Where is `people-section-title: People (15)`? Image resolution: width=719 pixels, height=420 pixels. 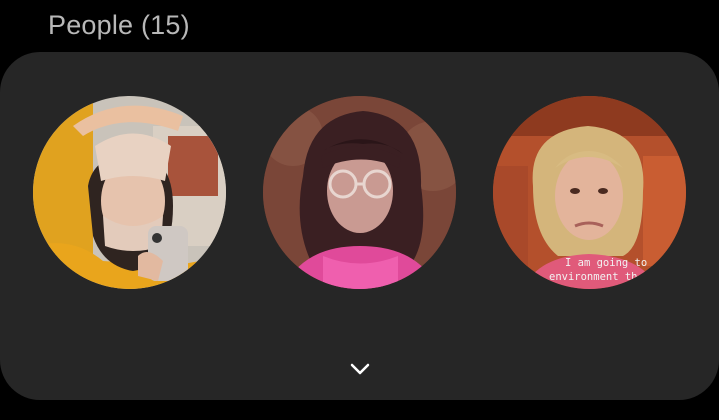
people-section-title: People (15) is located at coordinates (119, 25).